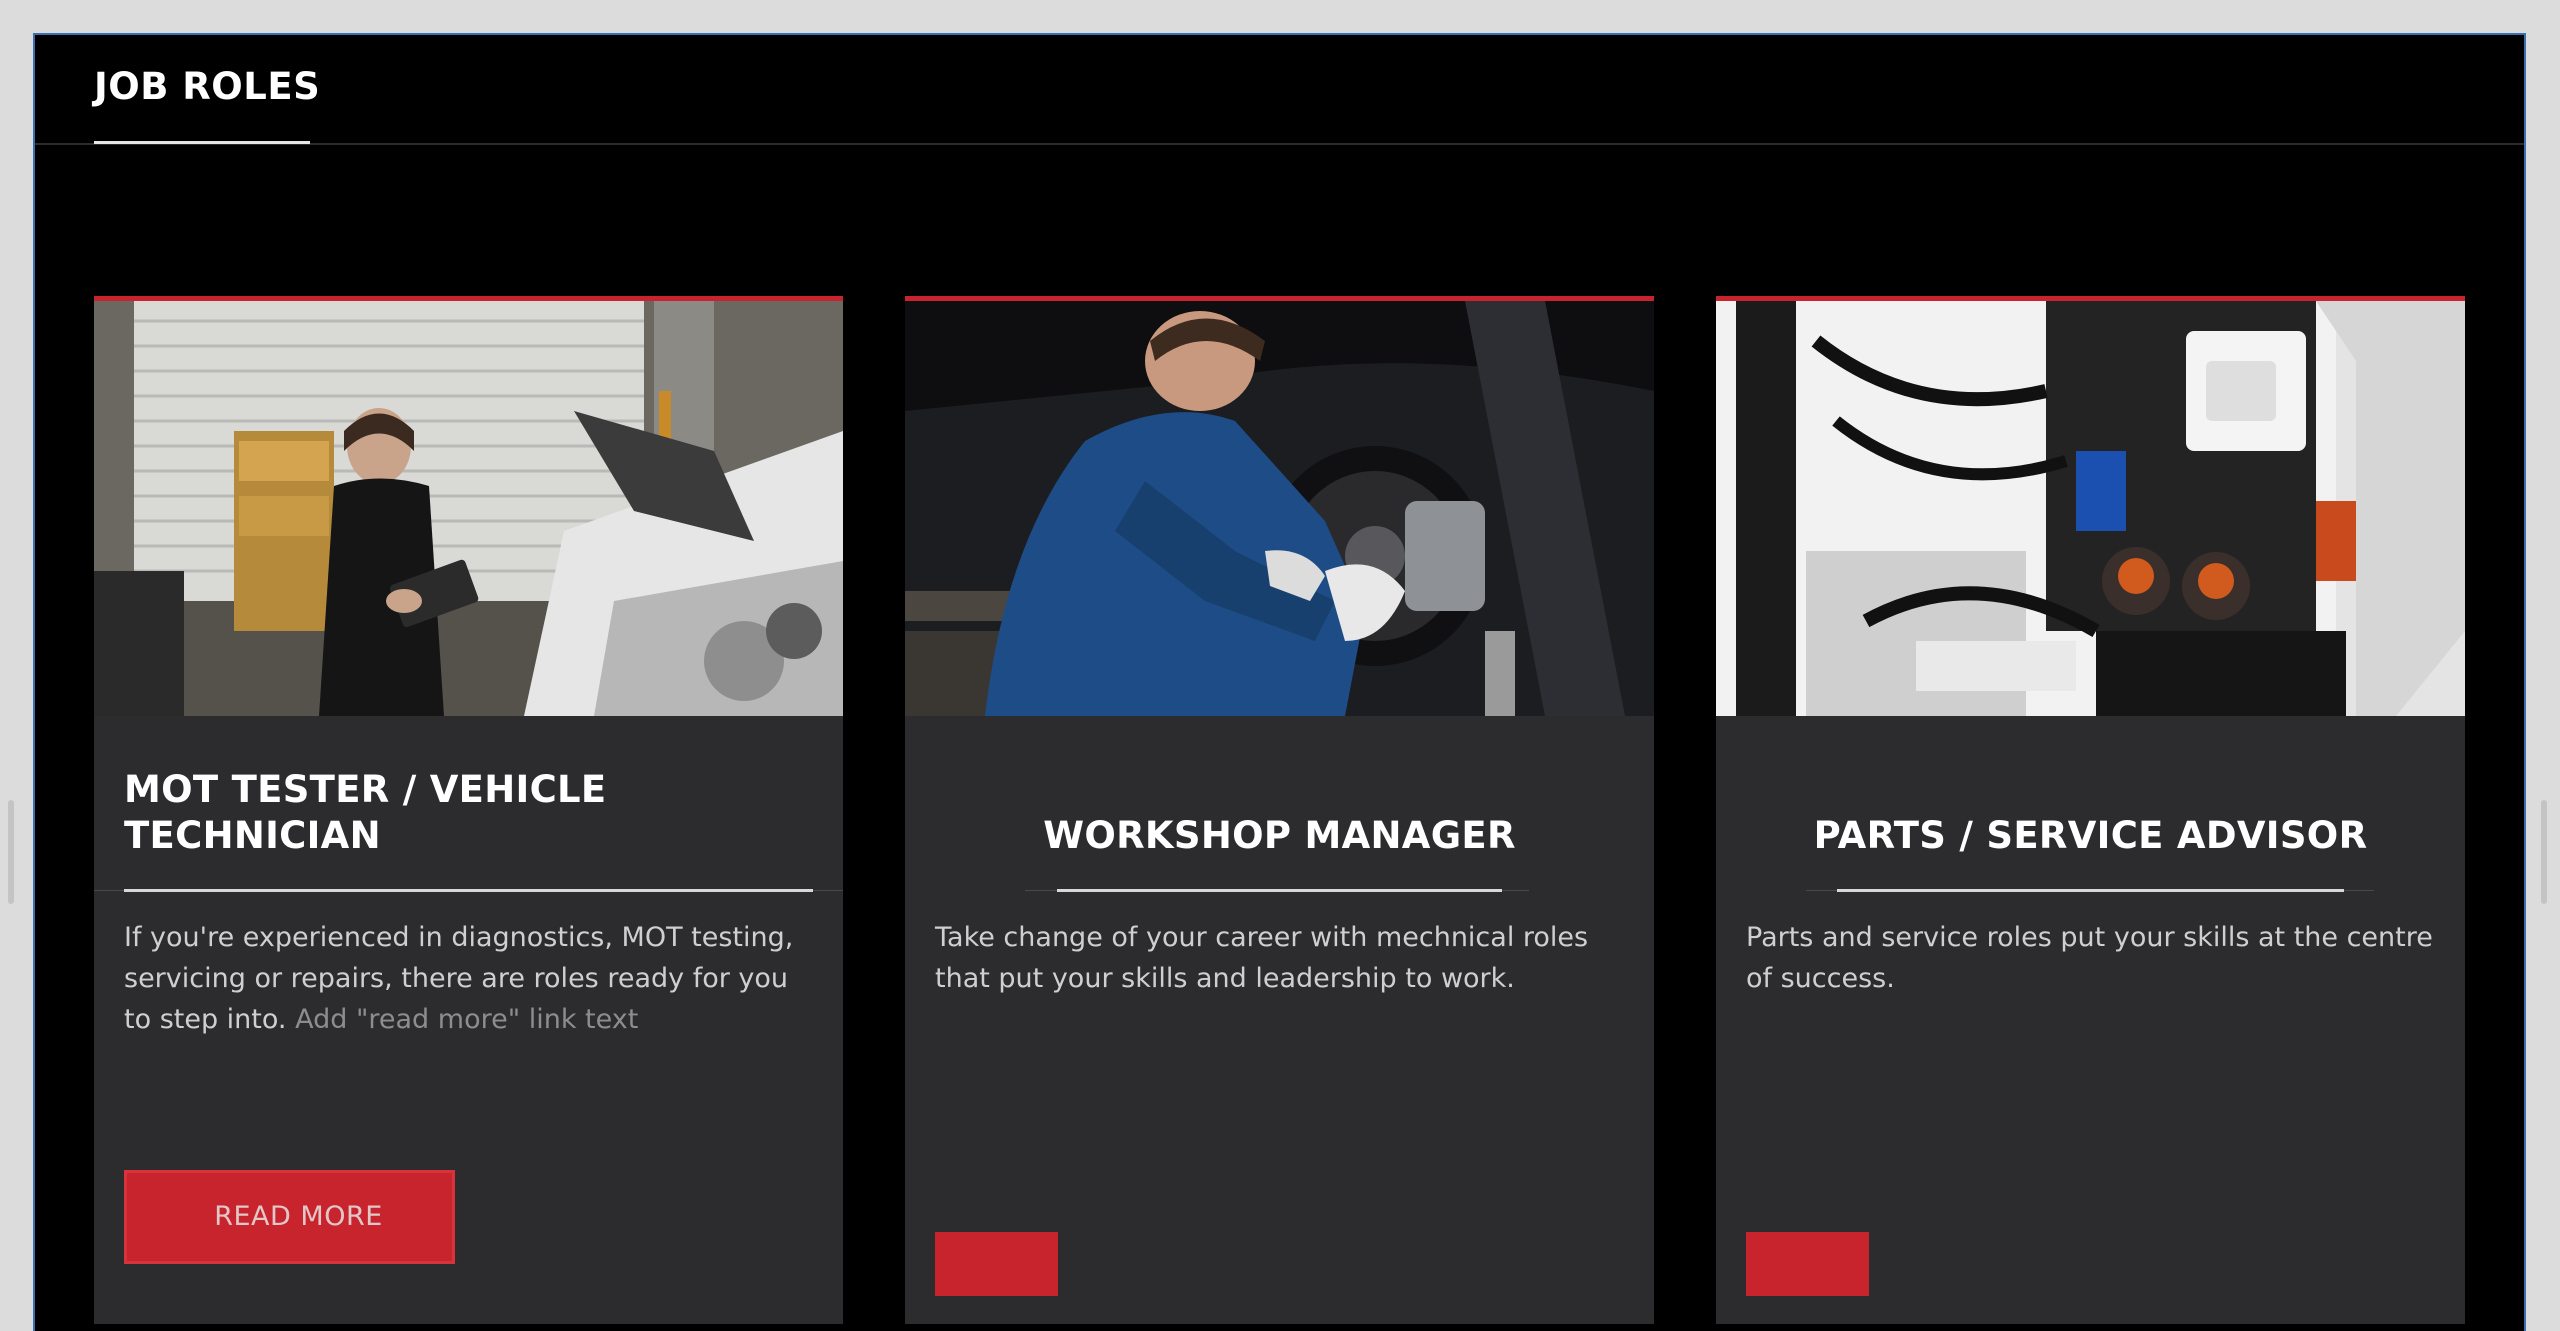 The width and height of the screenshot is (2560, 1331). Describe the element at coordinates (365, 812) in the screenshot. I see `card-title: MOT TESTER / VEHICLE TECHNICIAN` at that location.